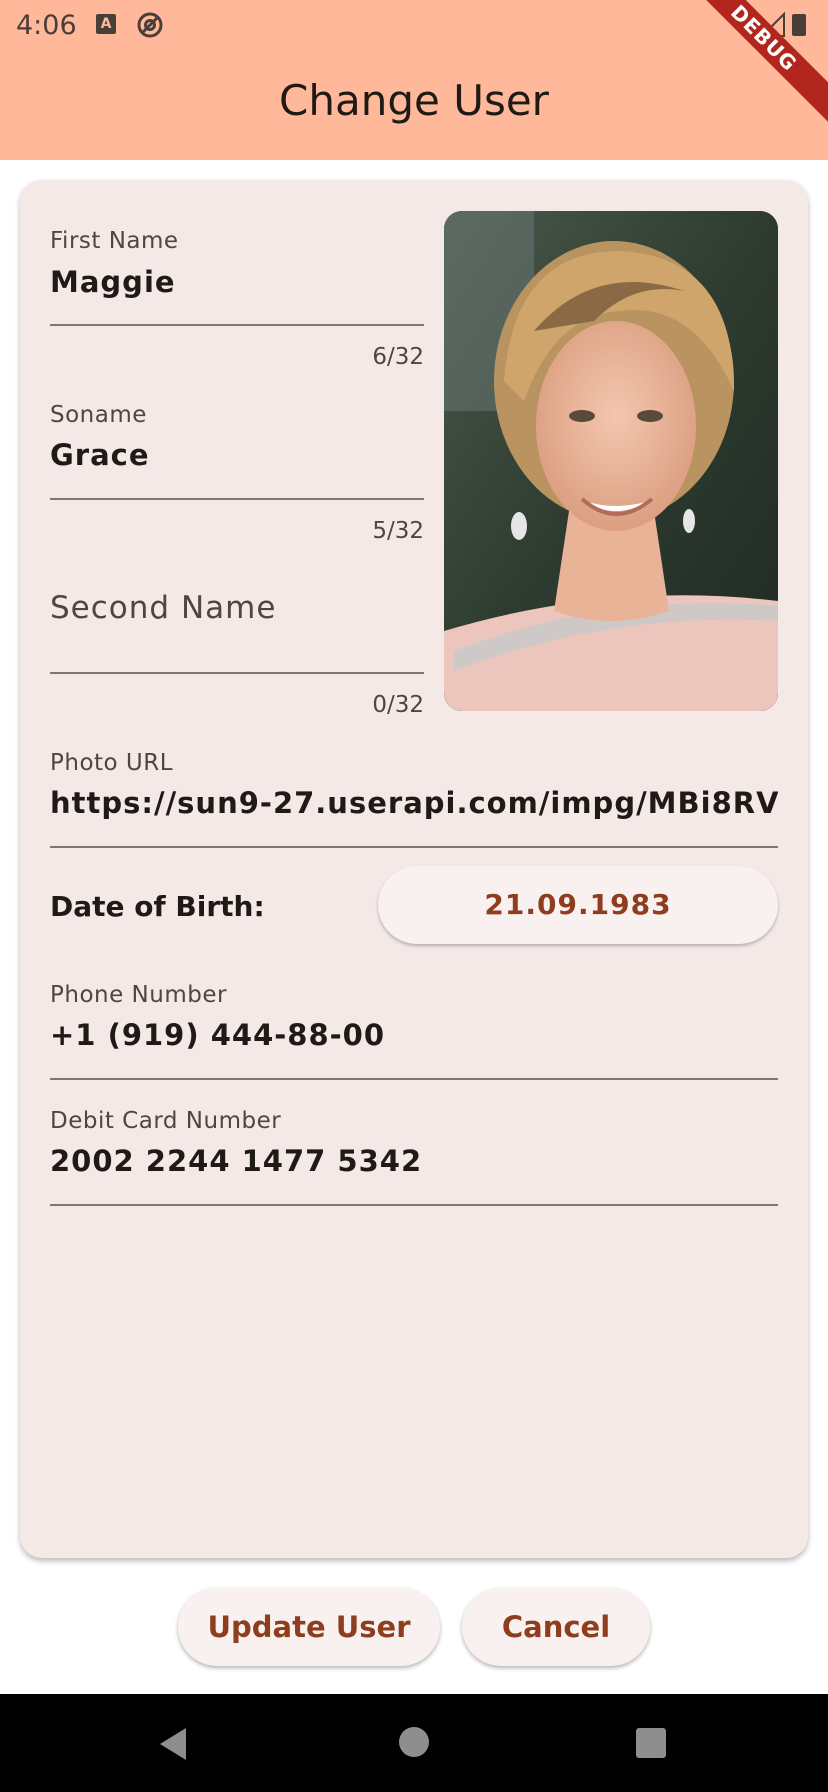 Image resolution: width=828 pixels, height=1792 pixels. Describe the element at coordinates (414, 1205) in the screenshot. I see `debit-card-underline` at that location.